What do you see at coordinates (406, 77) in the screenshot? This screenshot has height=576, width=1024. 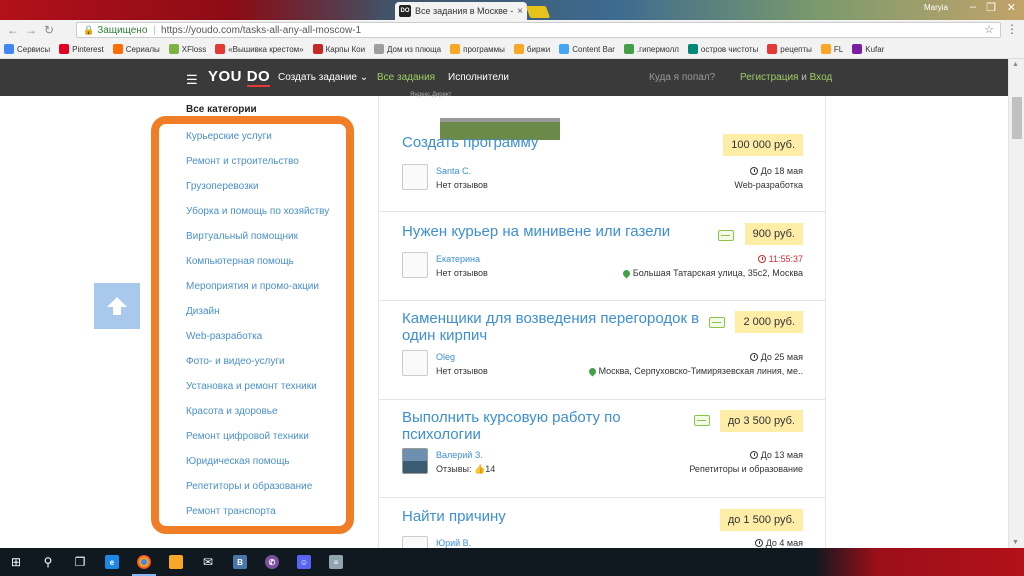 I see `nav-all-tasks: Все задания` at bounding box center [406, 77].